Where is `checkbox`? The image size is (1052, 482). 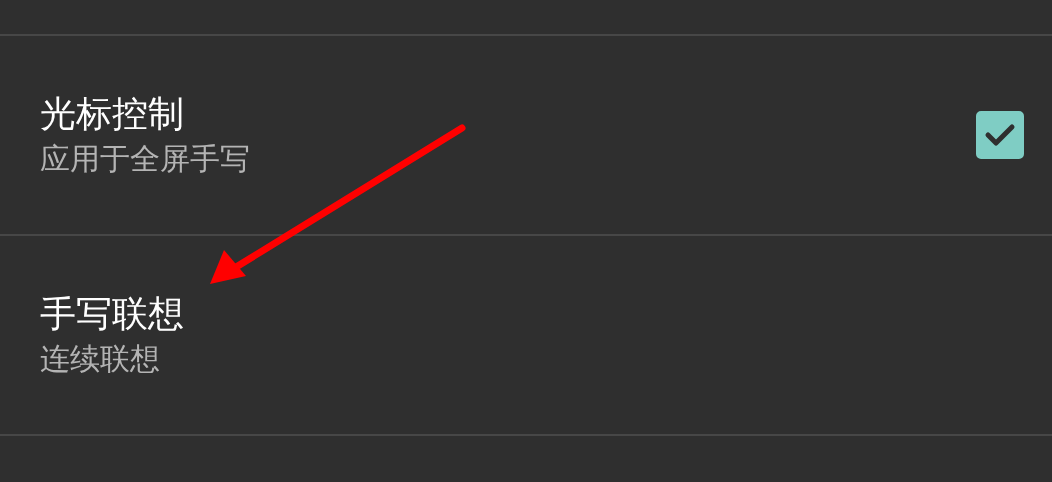 checkbox is located at coordinates (1000, 135).